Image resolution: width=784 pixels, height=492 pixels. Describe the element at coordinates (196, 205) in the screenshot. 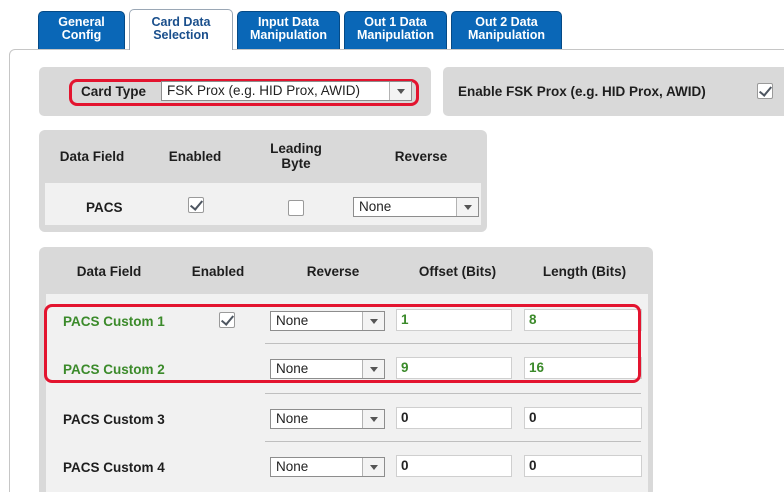

I see `pacs-enabled-checkbox` at that location.